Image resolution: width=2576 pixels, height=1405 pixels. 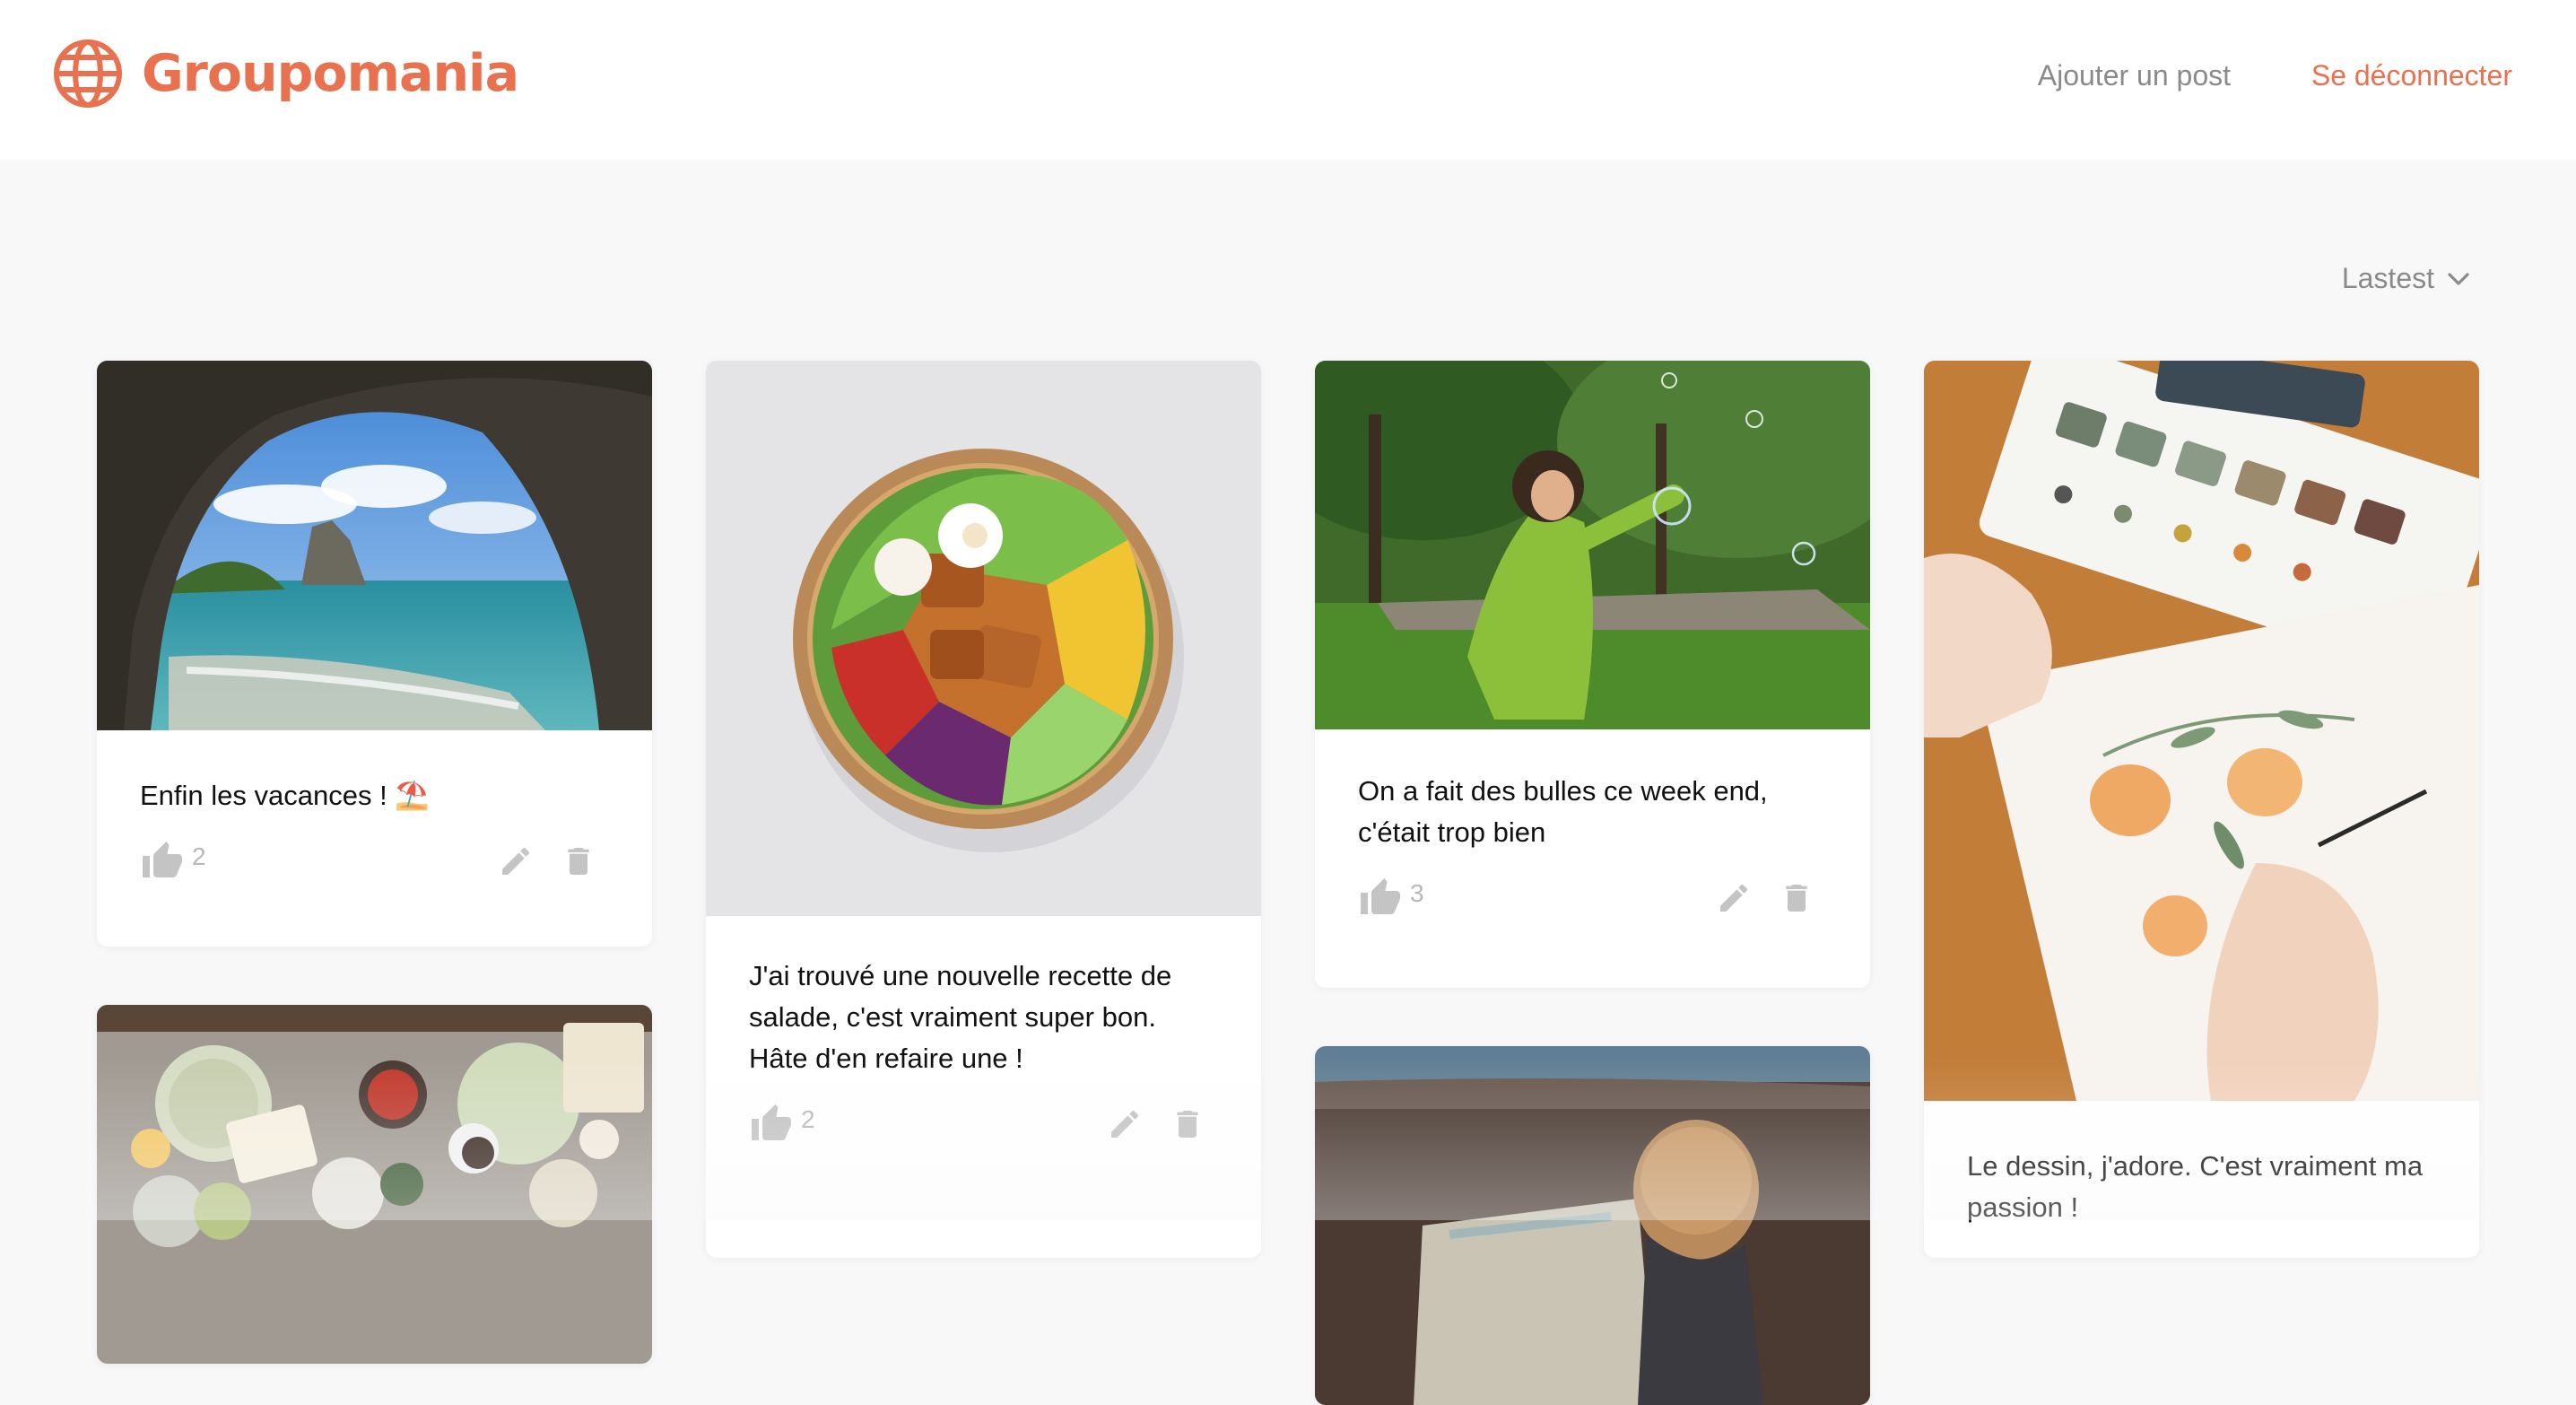 I want to click on like-count: 3, so click(x=1417, y=893).